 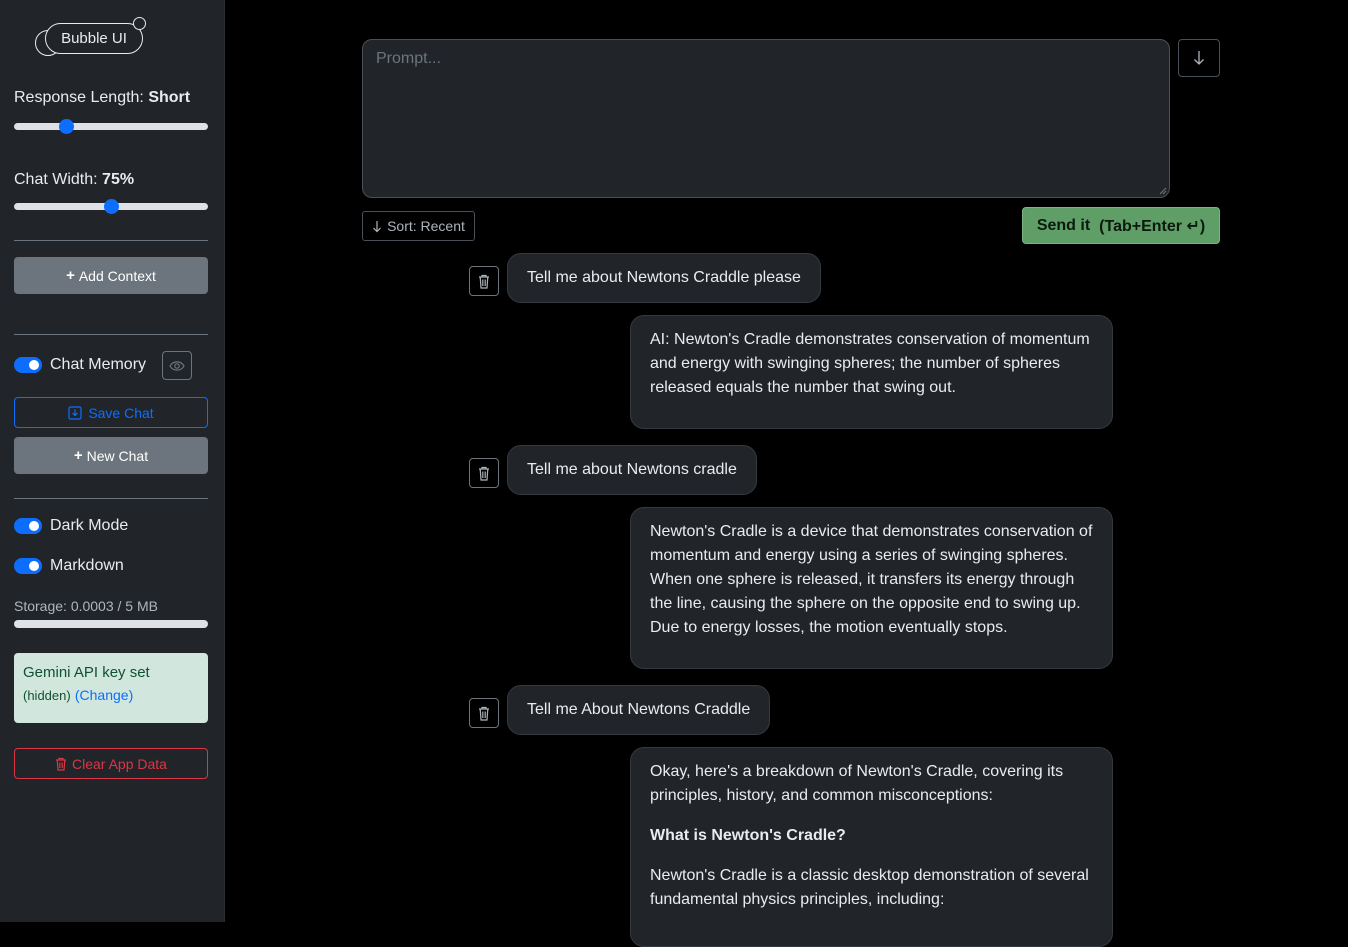 What do you see at coordinates (639, 710) in the screenshot?
I see `user-message: Tell me About Newtons Craddle` at bounding box center [639, 710].